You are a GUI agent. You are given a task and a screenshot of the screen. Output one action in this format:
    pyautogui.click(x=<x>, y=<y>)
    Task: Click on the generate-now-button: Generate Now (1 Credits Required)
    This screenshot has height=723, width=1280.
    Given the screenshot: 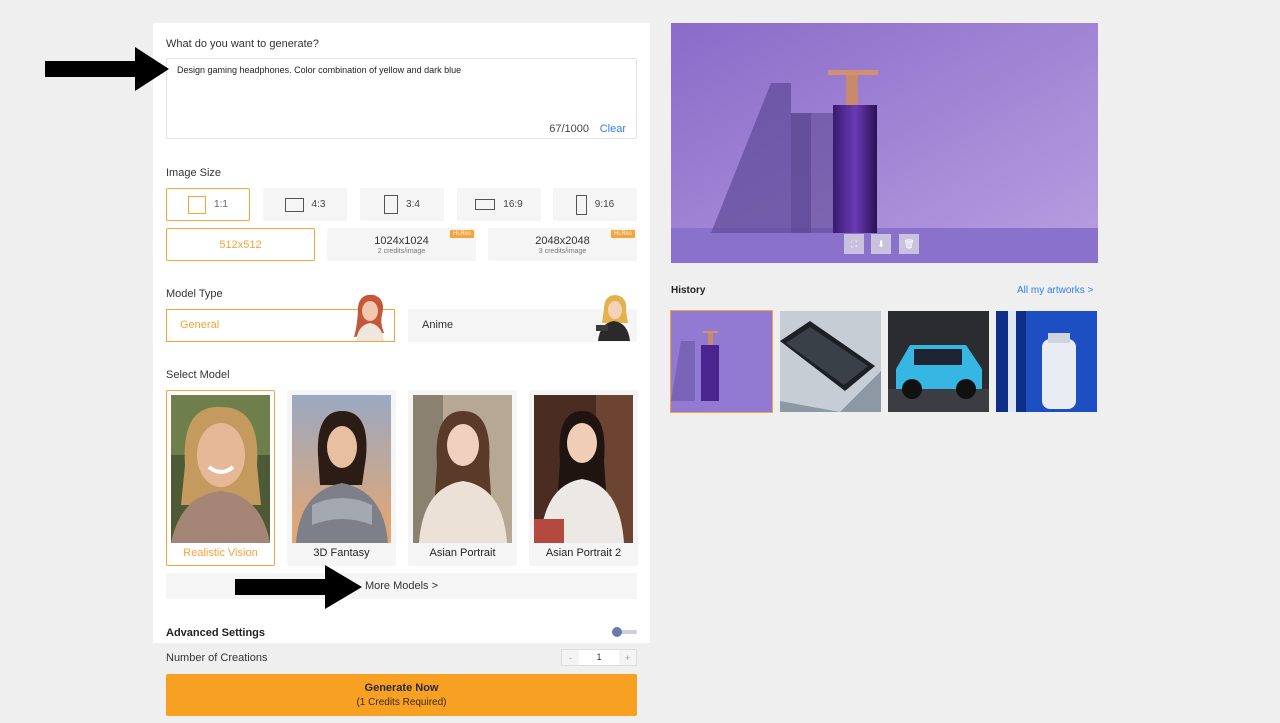 What is the action you would take?
    pyautogui.click(x=401, y=695)
    